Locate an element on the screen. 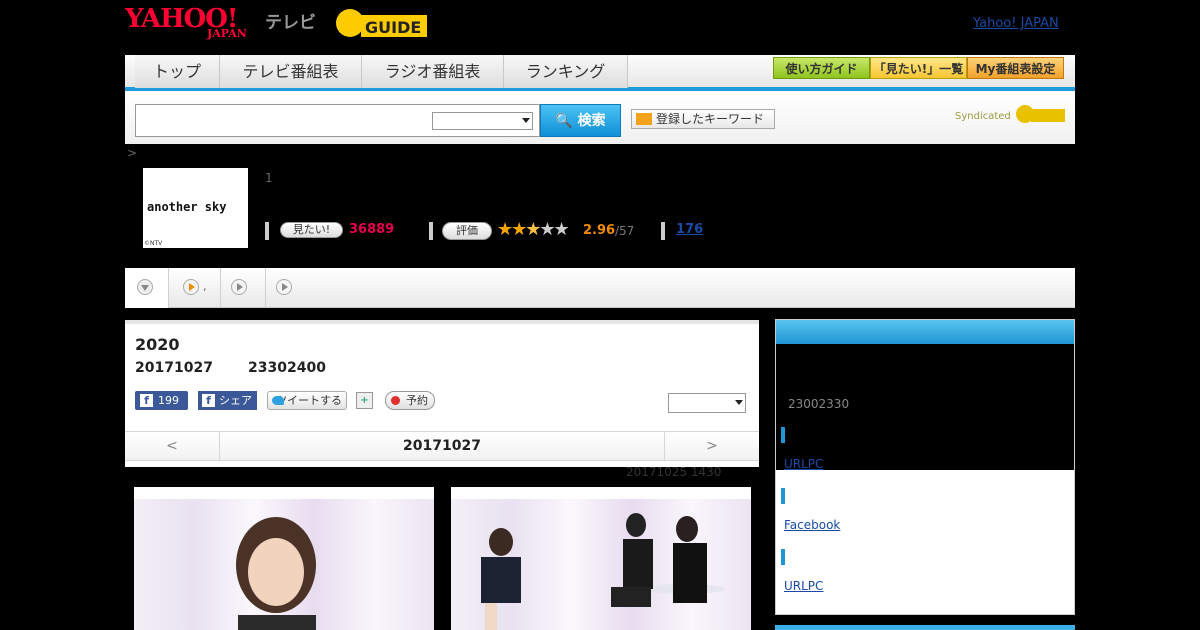 The image size is (1200, 630). portrait-figure is located at coordinates (276, 573).